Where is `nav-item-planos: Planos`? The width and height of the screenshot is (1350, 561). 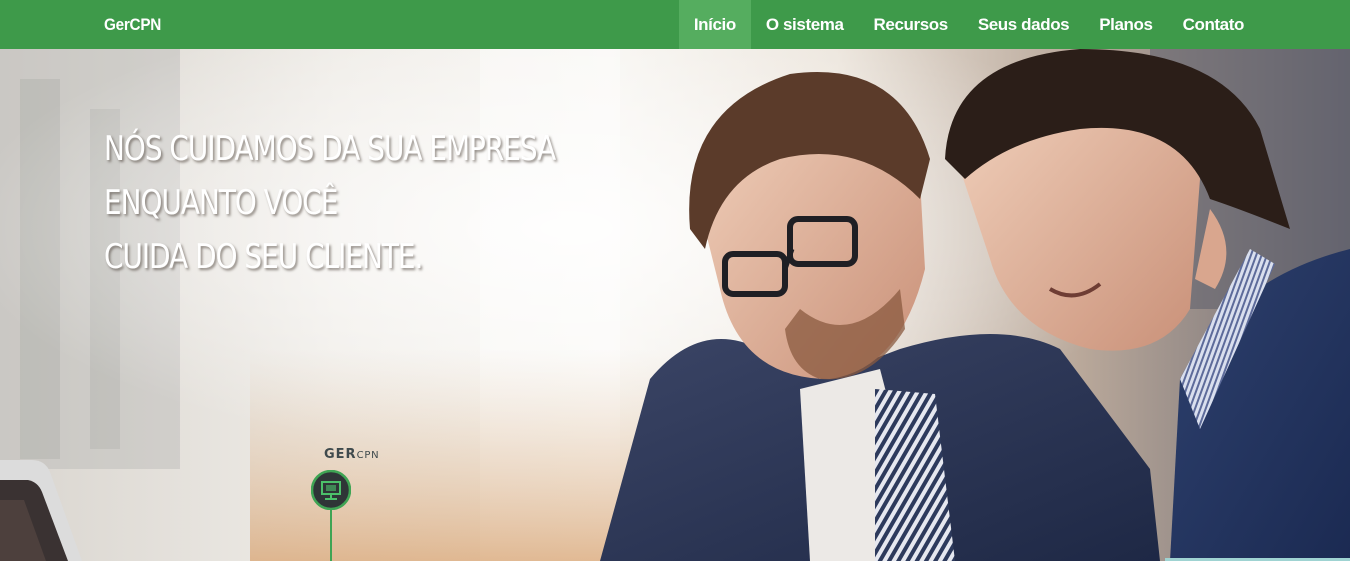
nav-item-planos: Planos is located at coordinates (1125, 24).